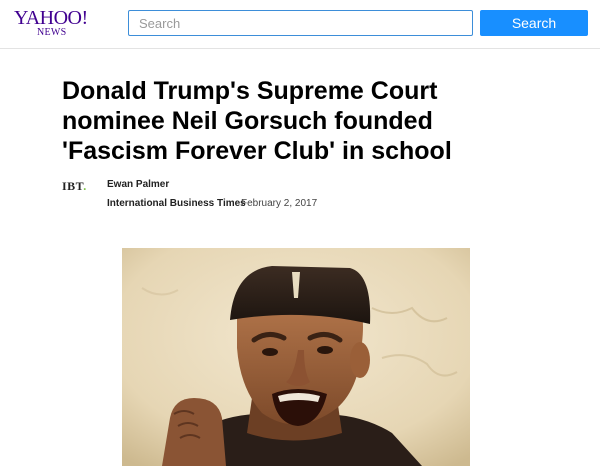 This screenshot has height=466, width=600. I want to click on logo-sub-text: NEWS, so click(52, 32).